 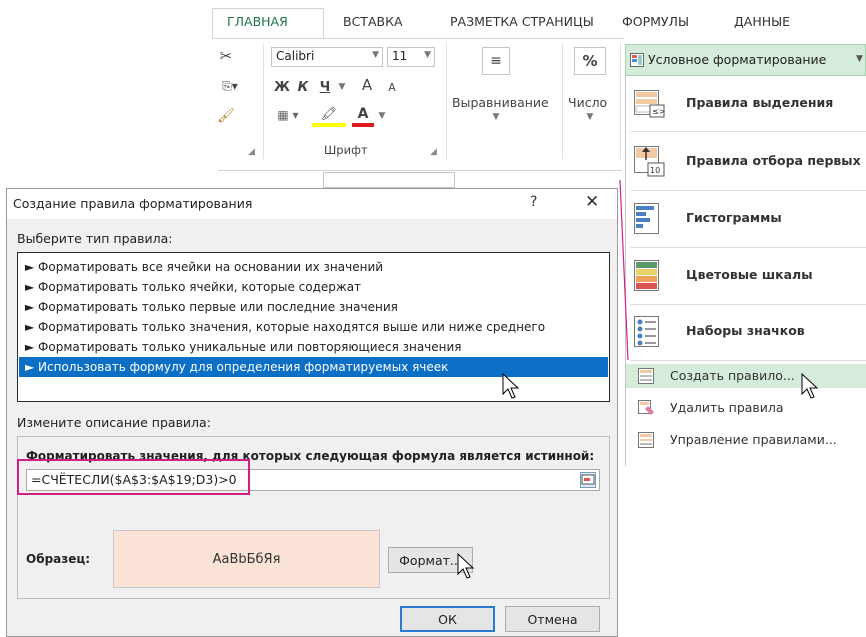 What do you see at coordinates (133, 203) in the screenshot?
I see `dialog-title: Создание правила форматирования` at bounding box center [133, 203].